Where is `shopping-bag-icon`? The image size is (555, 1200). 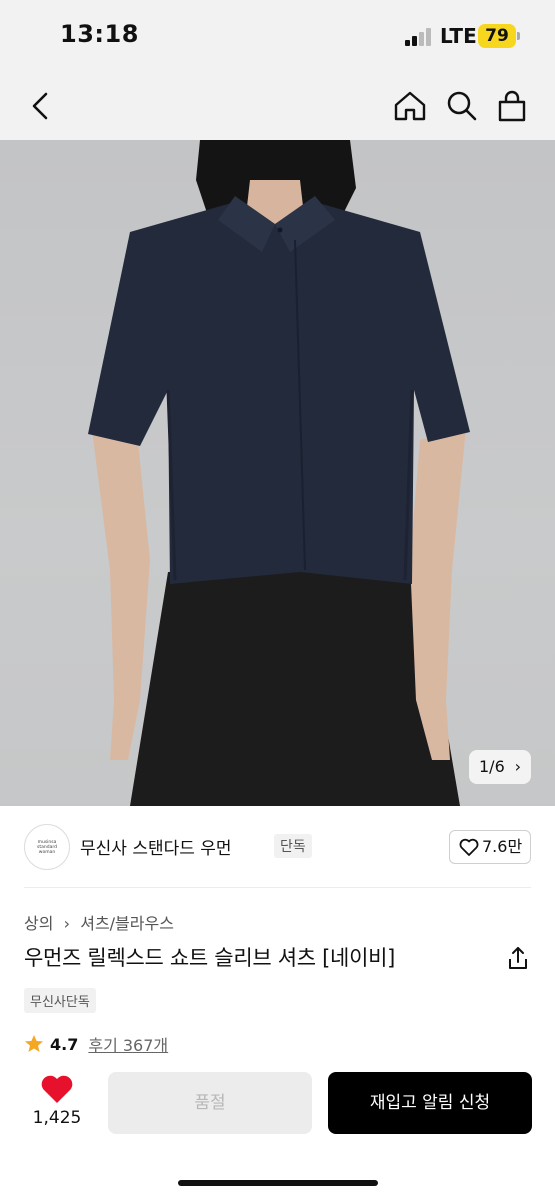
shopping-bag-icon is located at coordinates (512, 106).